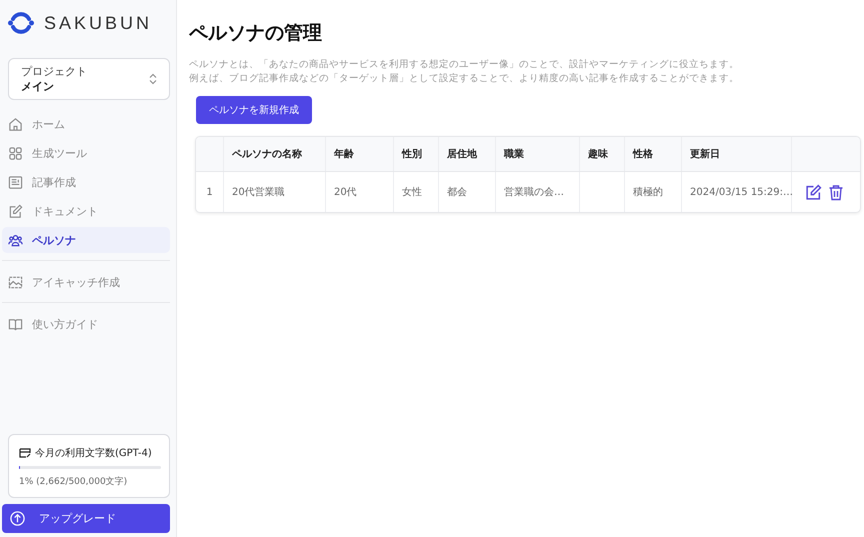 This screenshot has width=864, height=537. I want to click on pencil-icon, so click(15, 211).